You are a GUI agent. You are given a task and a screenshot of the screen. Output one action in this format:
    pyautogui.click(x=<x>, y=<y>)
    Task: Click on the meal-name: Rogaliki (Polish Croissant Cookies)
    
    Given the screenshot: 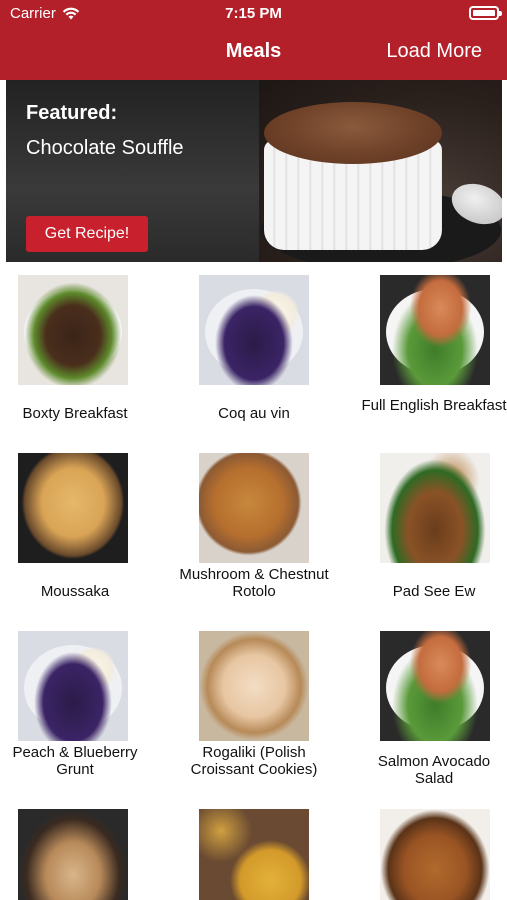 What is the action you would take?
    pyautogui.click(x=254, y=761)
    